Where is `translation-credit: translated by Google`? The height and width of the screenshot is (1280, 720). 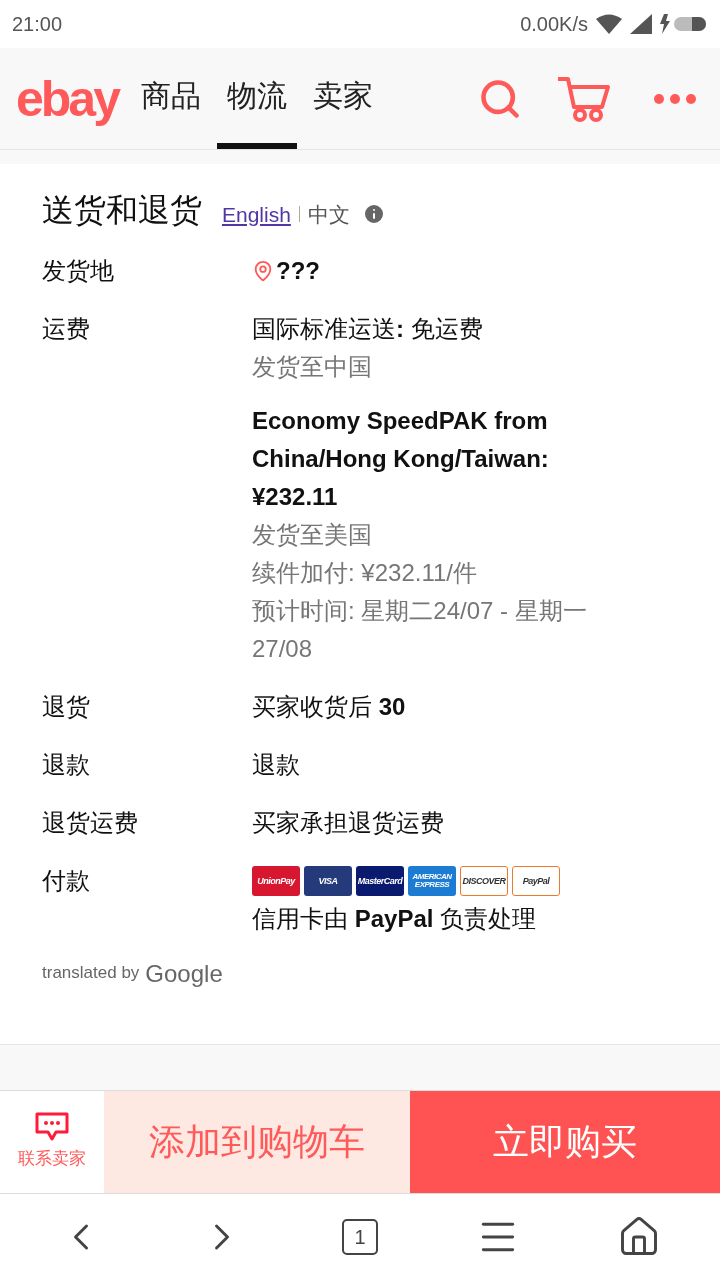 translation-credit: translated by Google is located at coordinates (133, 973).